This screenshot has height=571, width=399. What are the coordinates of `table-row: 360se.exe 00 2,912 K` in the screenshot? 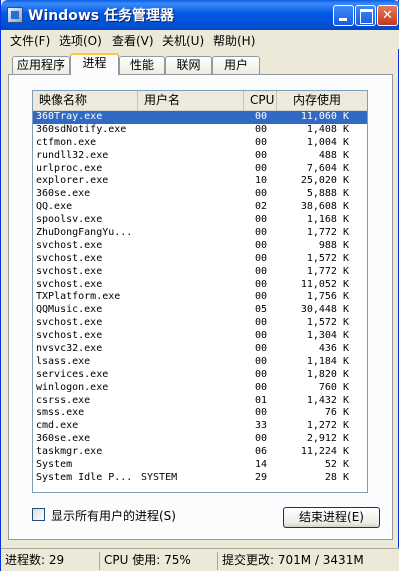 It's located at (200, 439).